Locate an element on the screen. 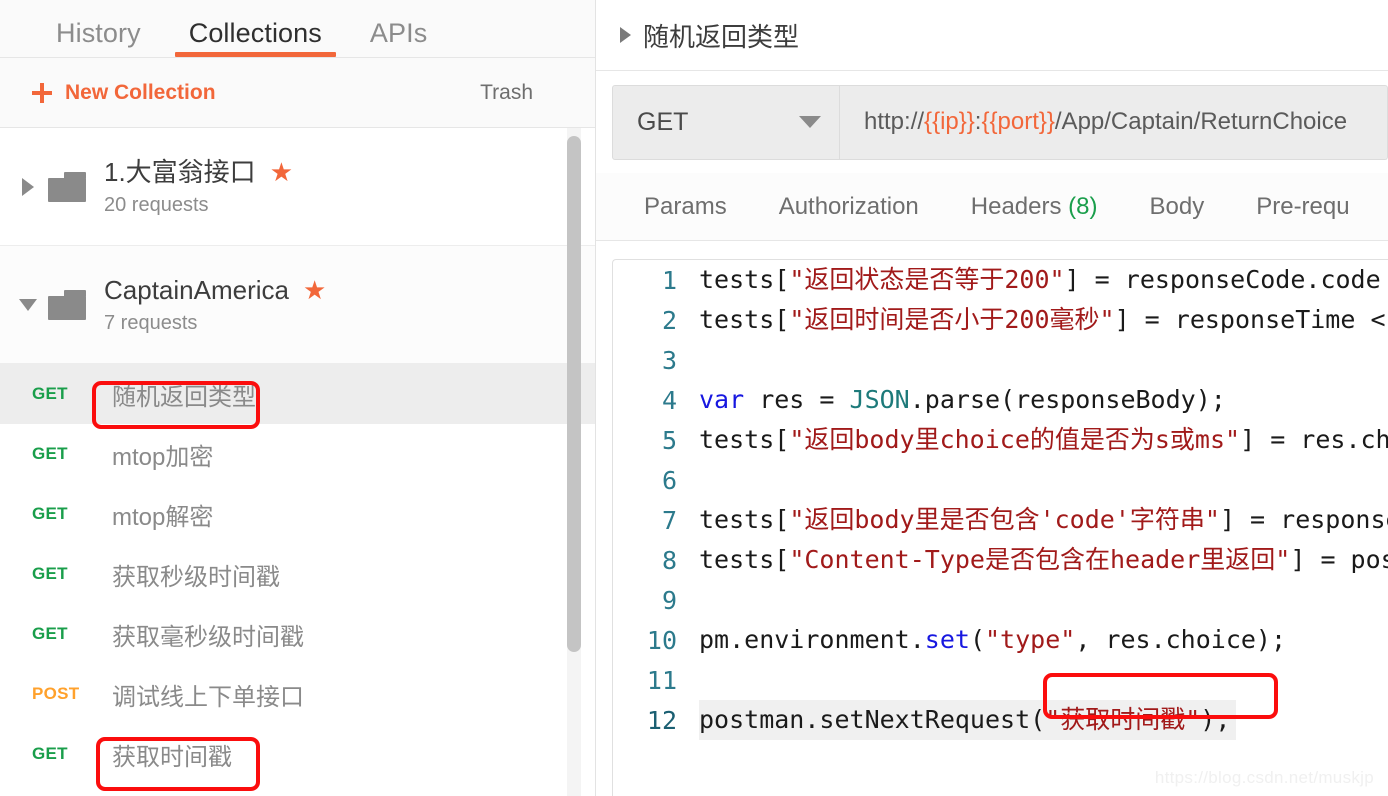 The width and height of the screenshot is (1388, 796). sidebar-tab-apis: APIs is located at coordinates (398, 38).